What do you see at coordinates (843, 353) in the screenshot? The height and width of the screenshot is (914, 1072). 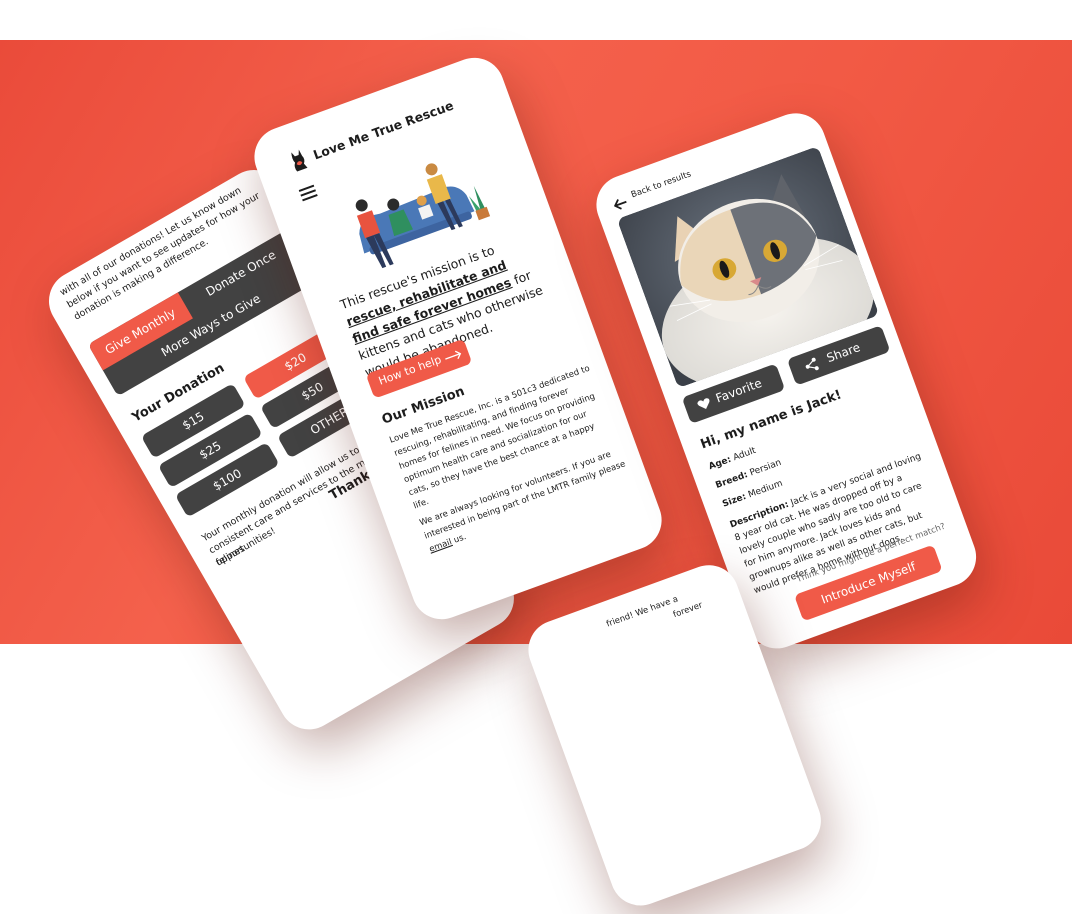 I see `share-label: Share` at bounding box center [843, 353].